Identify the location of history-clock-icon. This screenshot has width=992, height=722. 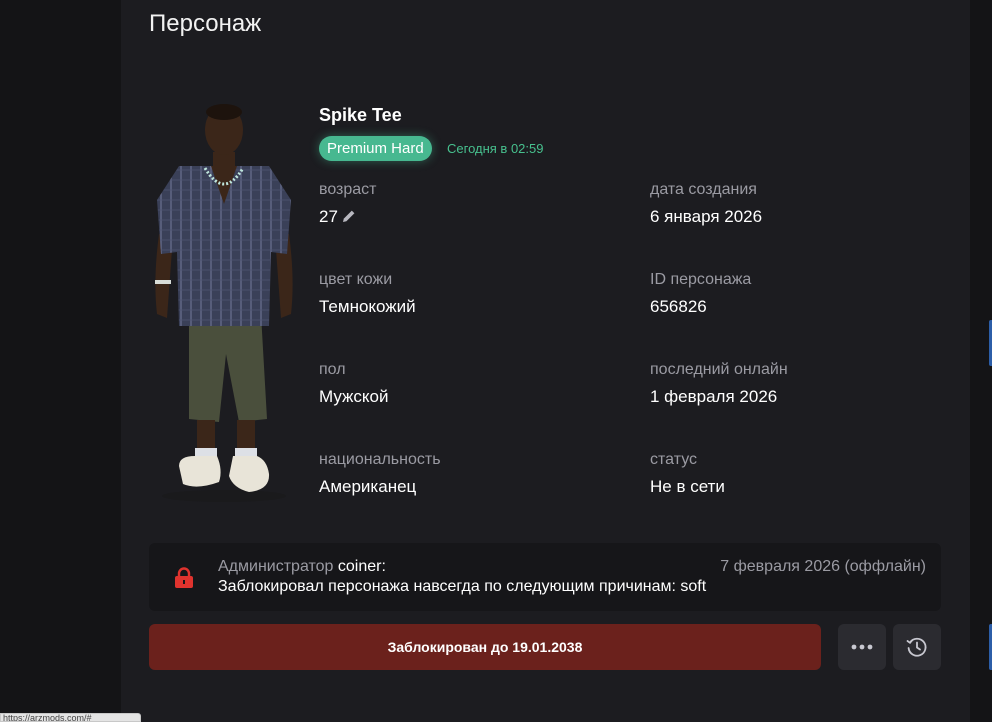
(916, 647).